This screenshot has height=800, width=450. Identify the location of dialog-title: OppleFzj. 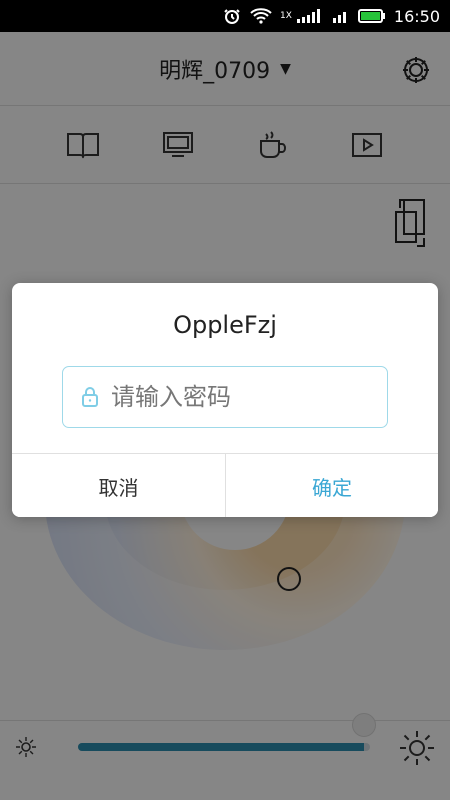
(225, 325).